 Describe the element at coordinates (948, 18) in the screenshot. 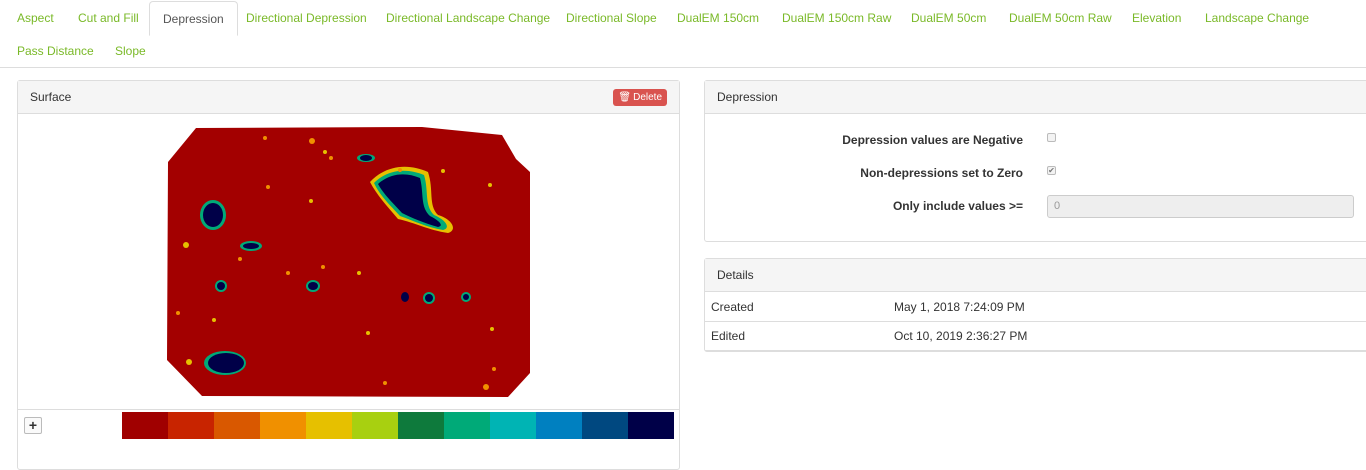

I see `tab-dualem-50cm: DualEM 50cm` at that location.